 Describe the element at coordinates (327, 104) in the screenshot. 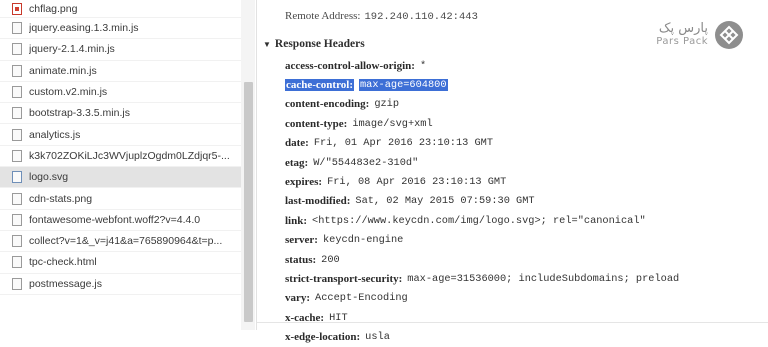

I see `header-name: content-encoding:` at that location.